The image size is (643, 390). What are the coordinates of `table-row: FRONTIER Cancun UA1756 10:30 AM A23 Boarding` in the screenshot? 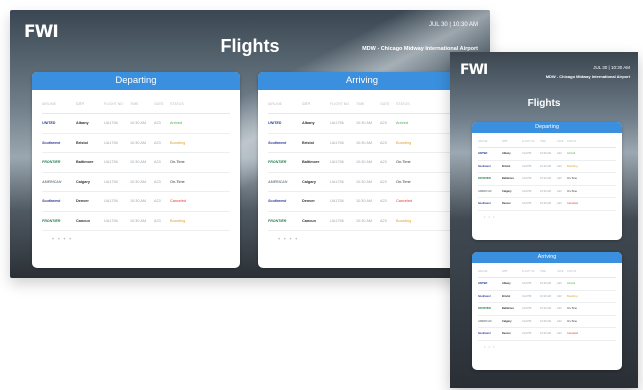 It's located at (136, 221).